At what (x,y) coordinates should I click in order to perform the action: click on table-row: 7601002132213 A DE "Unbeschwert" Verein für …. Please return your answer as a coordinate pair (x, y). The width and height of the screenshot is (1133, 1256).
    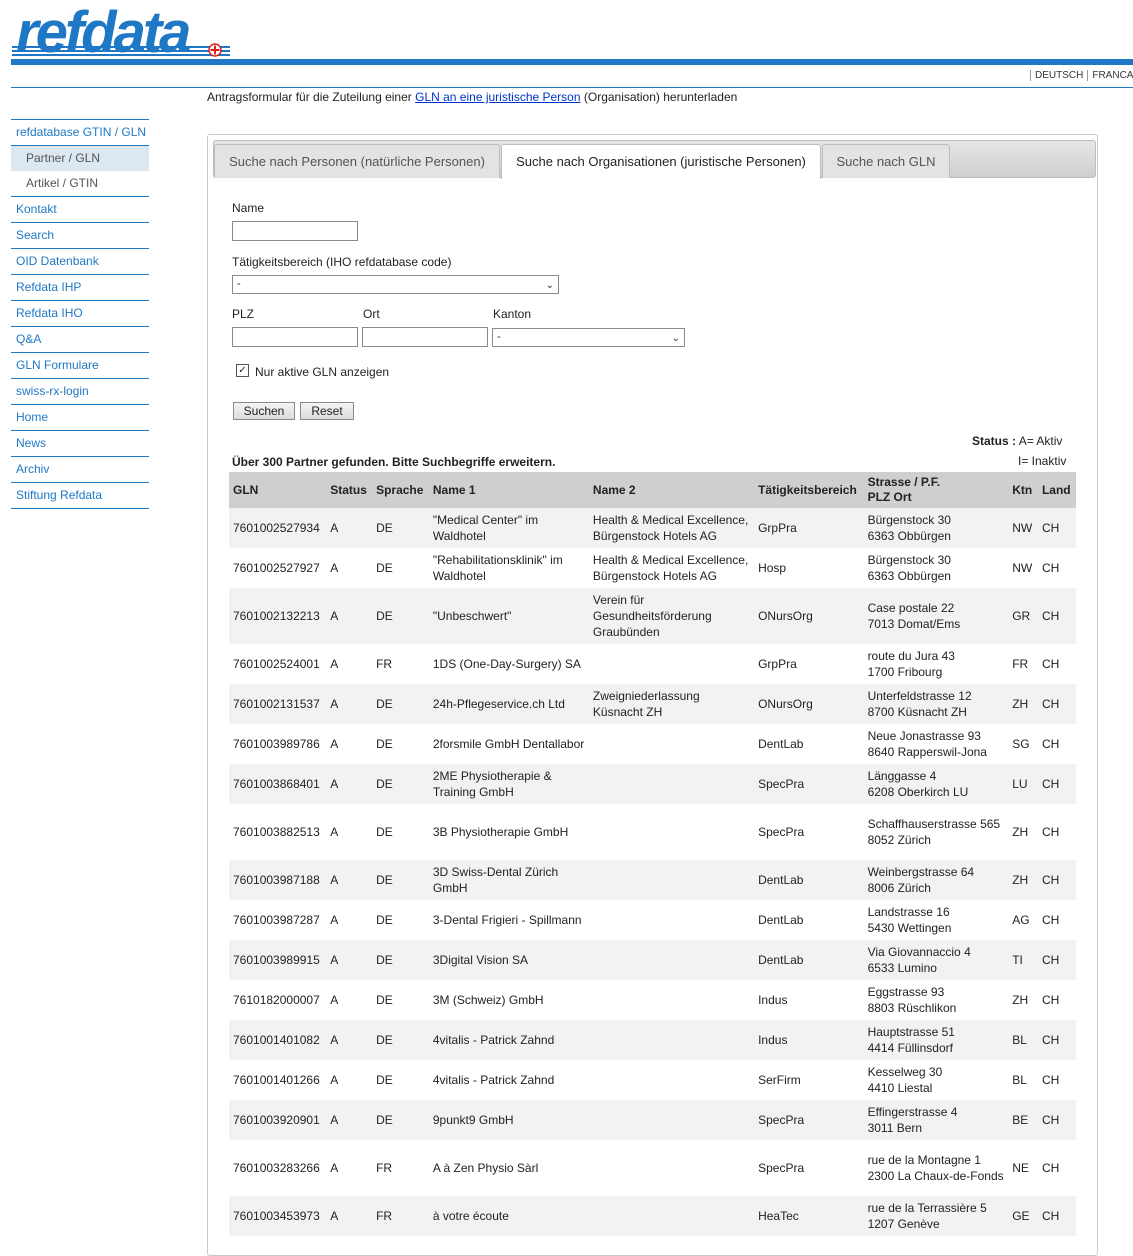
    Looking at the image, I should click on (652, 616).